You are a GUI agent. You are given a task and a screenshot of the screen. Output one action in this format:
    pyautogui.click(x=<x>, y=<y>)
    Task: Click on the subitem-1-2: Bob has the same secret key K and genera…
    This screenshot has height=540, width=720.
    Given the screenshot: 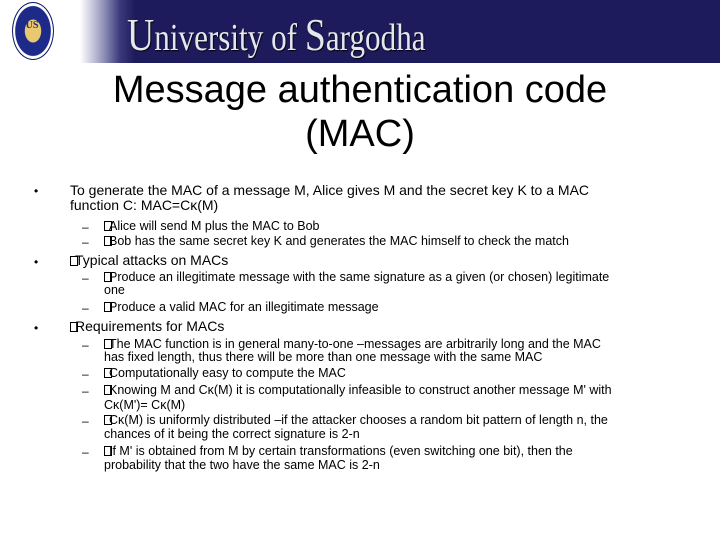 What is the action you would take?
    pyautogui.click(x=336, y=241)
    